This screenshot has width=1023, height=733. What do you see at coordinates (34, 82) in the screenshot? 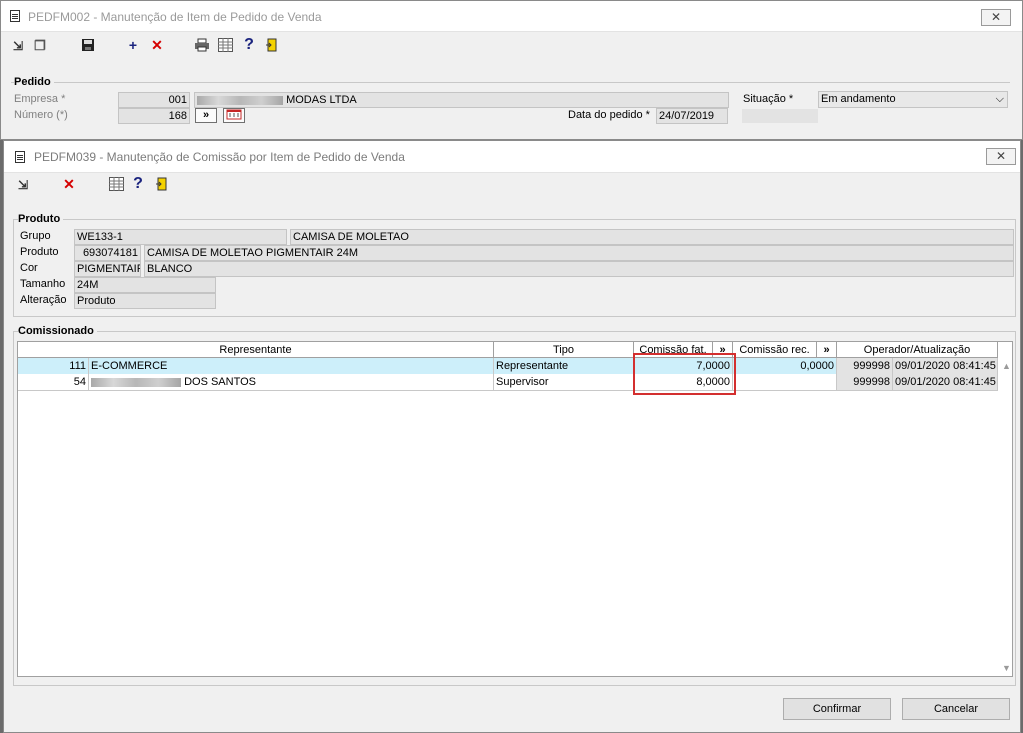
I see `pedido-group-title: Pedido` at bounding box center [34, 82].